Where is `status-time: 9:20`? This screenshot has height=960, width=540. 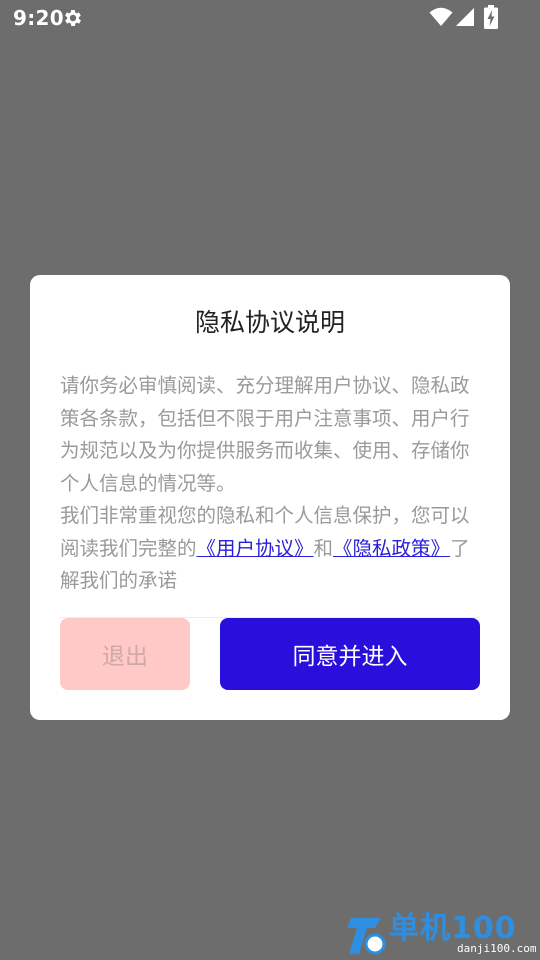 status-time: 9:20 is located at coordinates (38, 18).